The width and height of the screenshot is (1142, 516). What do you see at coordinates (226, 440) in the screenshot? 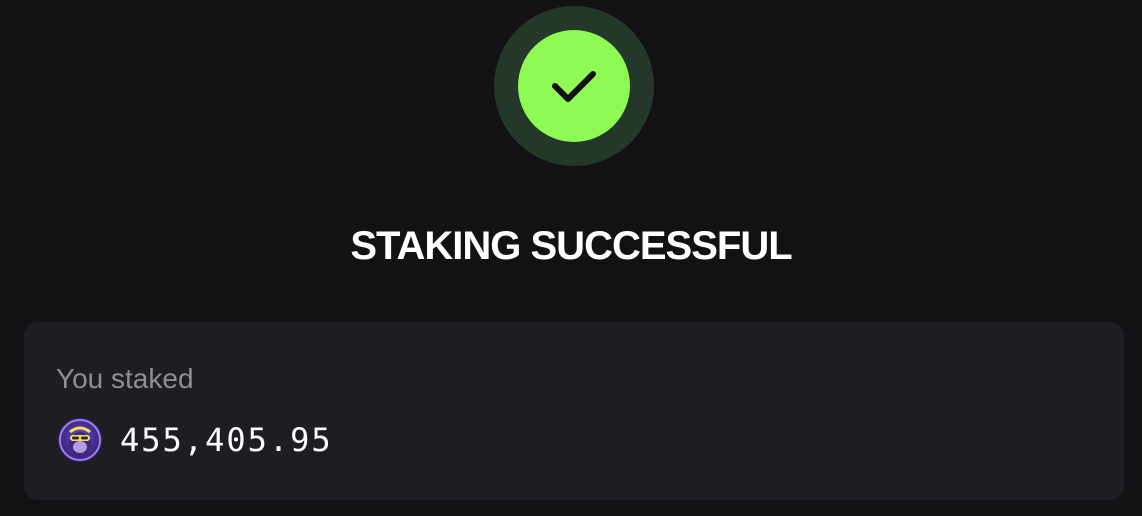
I see `staked-amount: 455,405.95` at bounding box center [226, 440].